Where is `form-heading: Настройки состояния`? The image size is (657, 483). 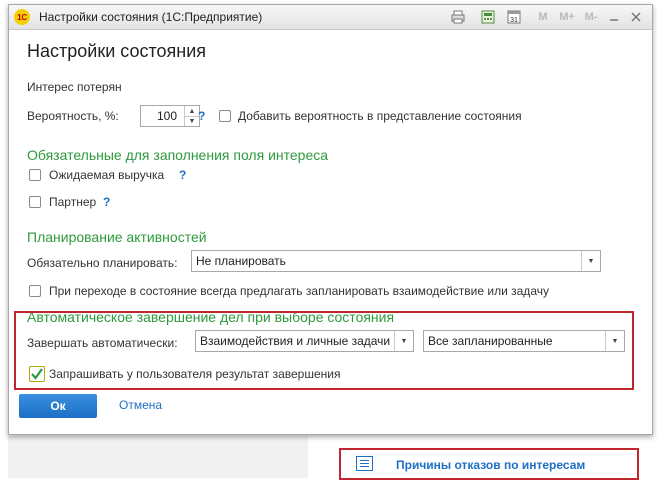
form-heading: Настройки состояния is located at coordinates (117, 51).